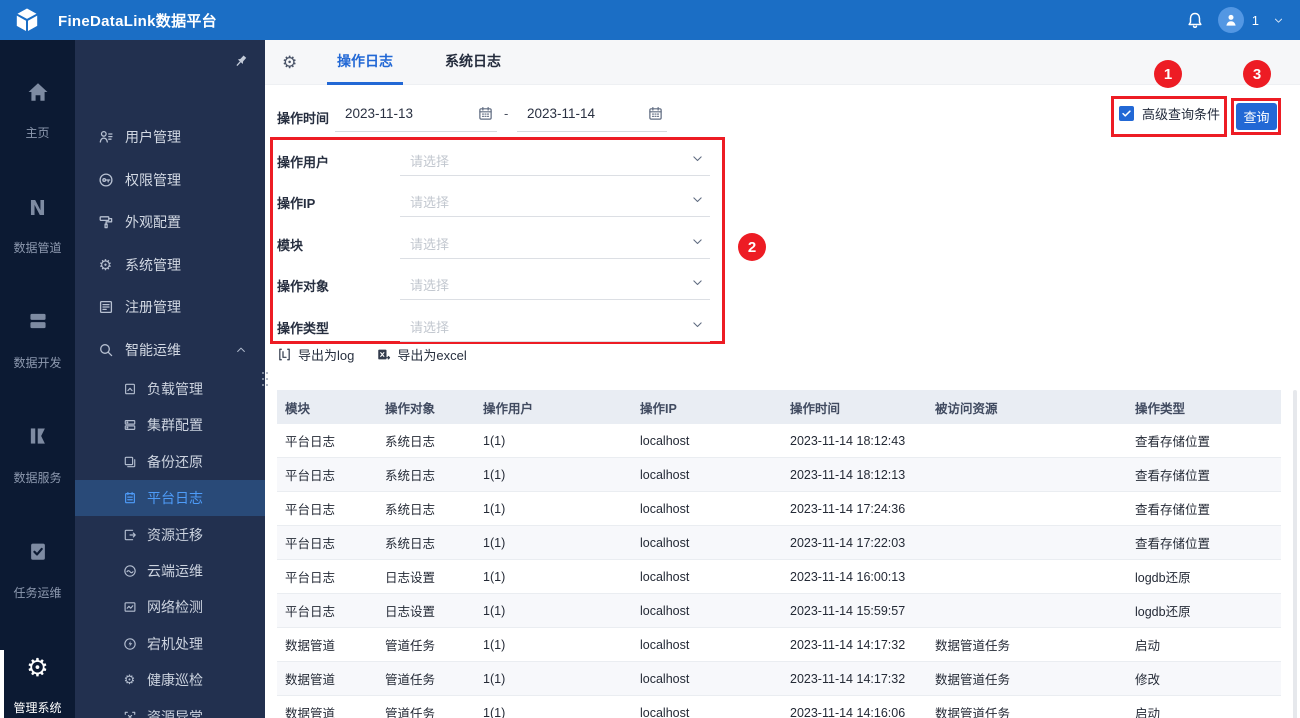 This screenshot has height=718, width=1300. Describe the element at coordinates (170, 180) in the screenshot. I see `sidebar-item-permission-mgmt: 权限管理` at that location.